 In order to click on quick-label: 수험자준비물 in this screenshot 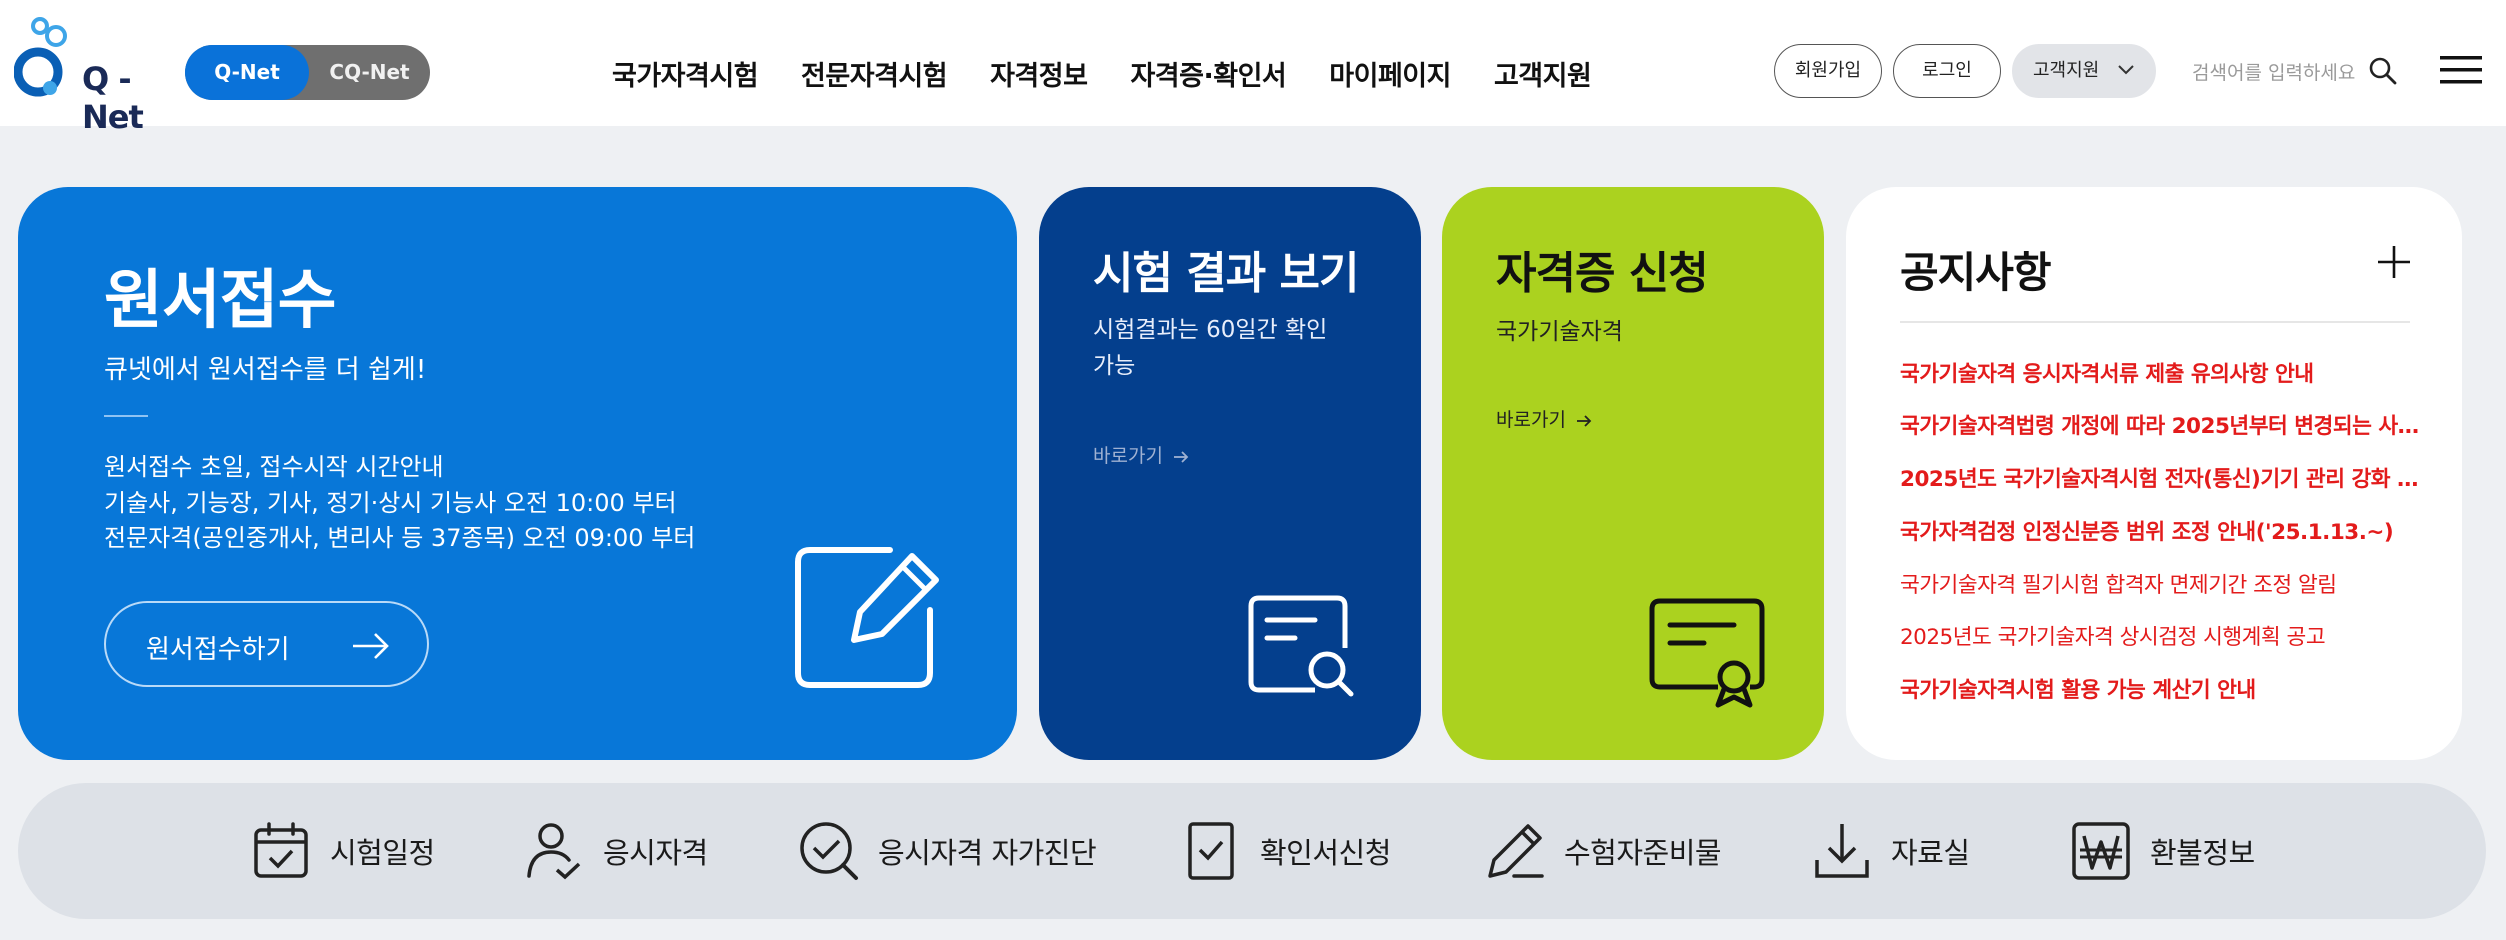, I will do `click(1643, 853)`.